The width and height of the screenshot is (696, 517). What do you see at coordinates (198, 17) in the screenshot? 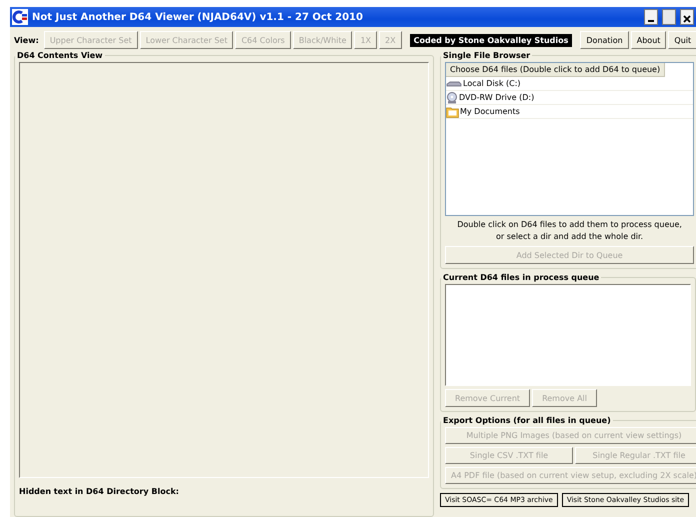
I see `window-title: Not Just Another D64 Viewer (NJAD64V) v1.1 - 27 Oct 2010` at bounding box center [198, 17].